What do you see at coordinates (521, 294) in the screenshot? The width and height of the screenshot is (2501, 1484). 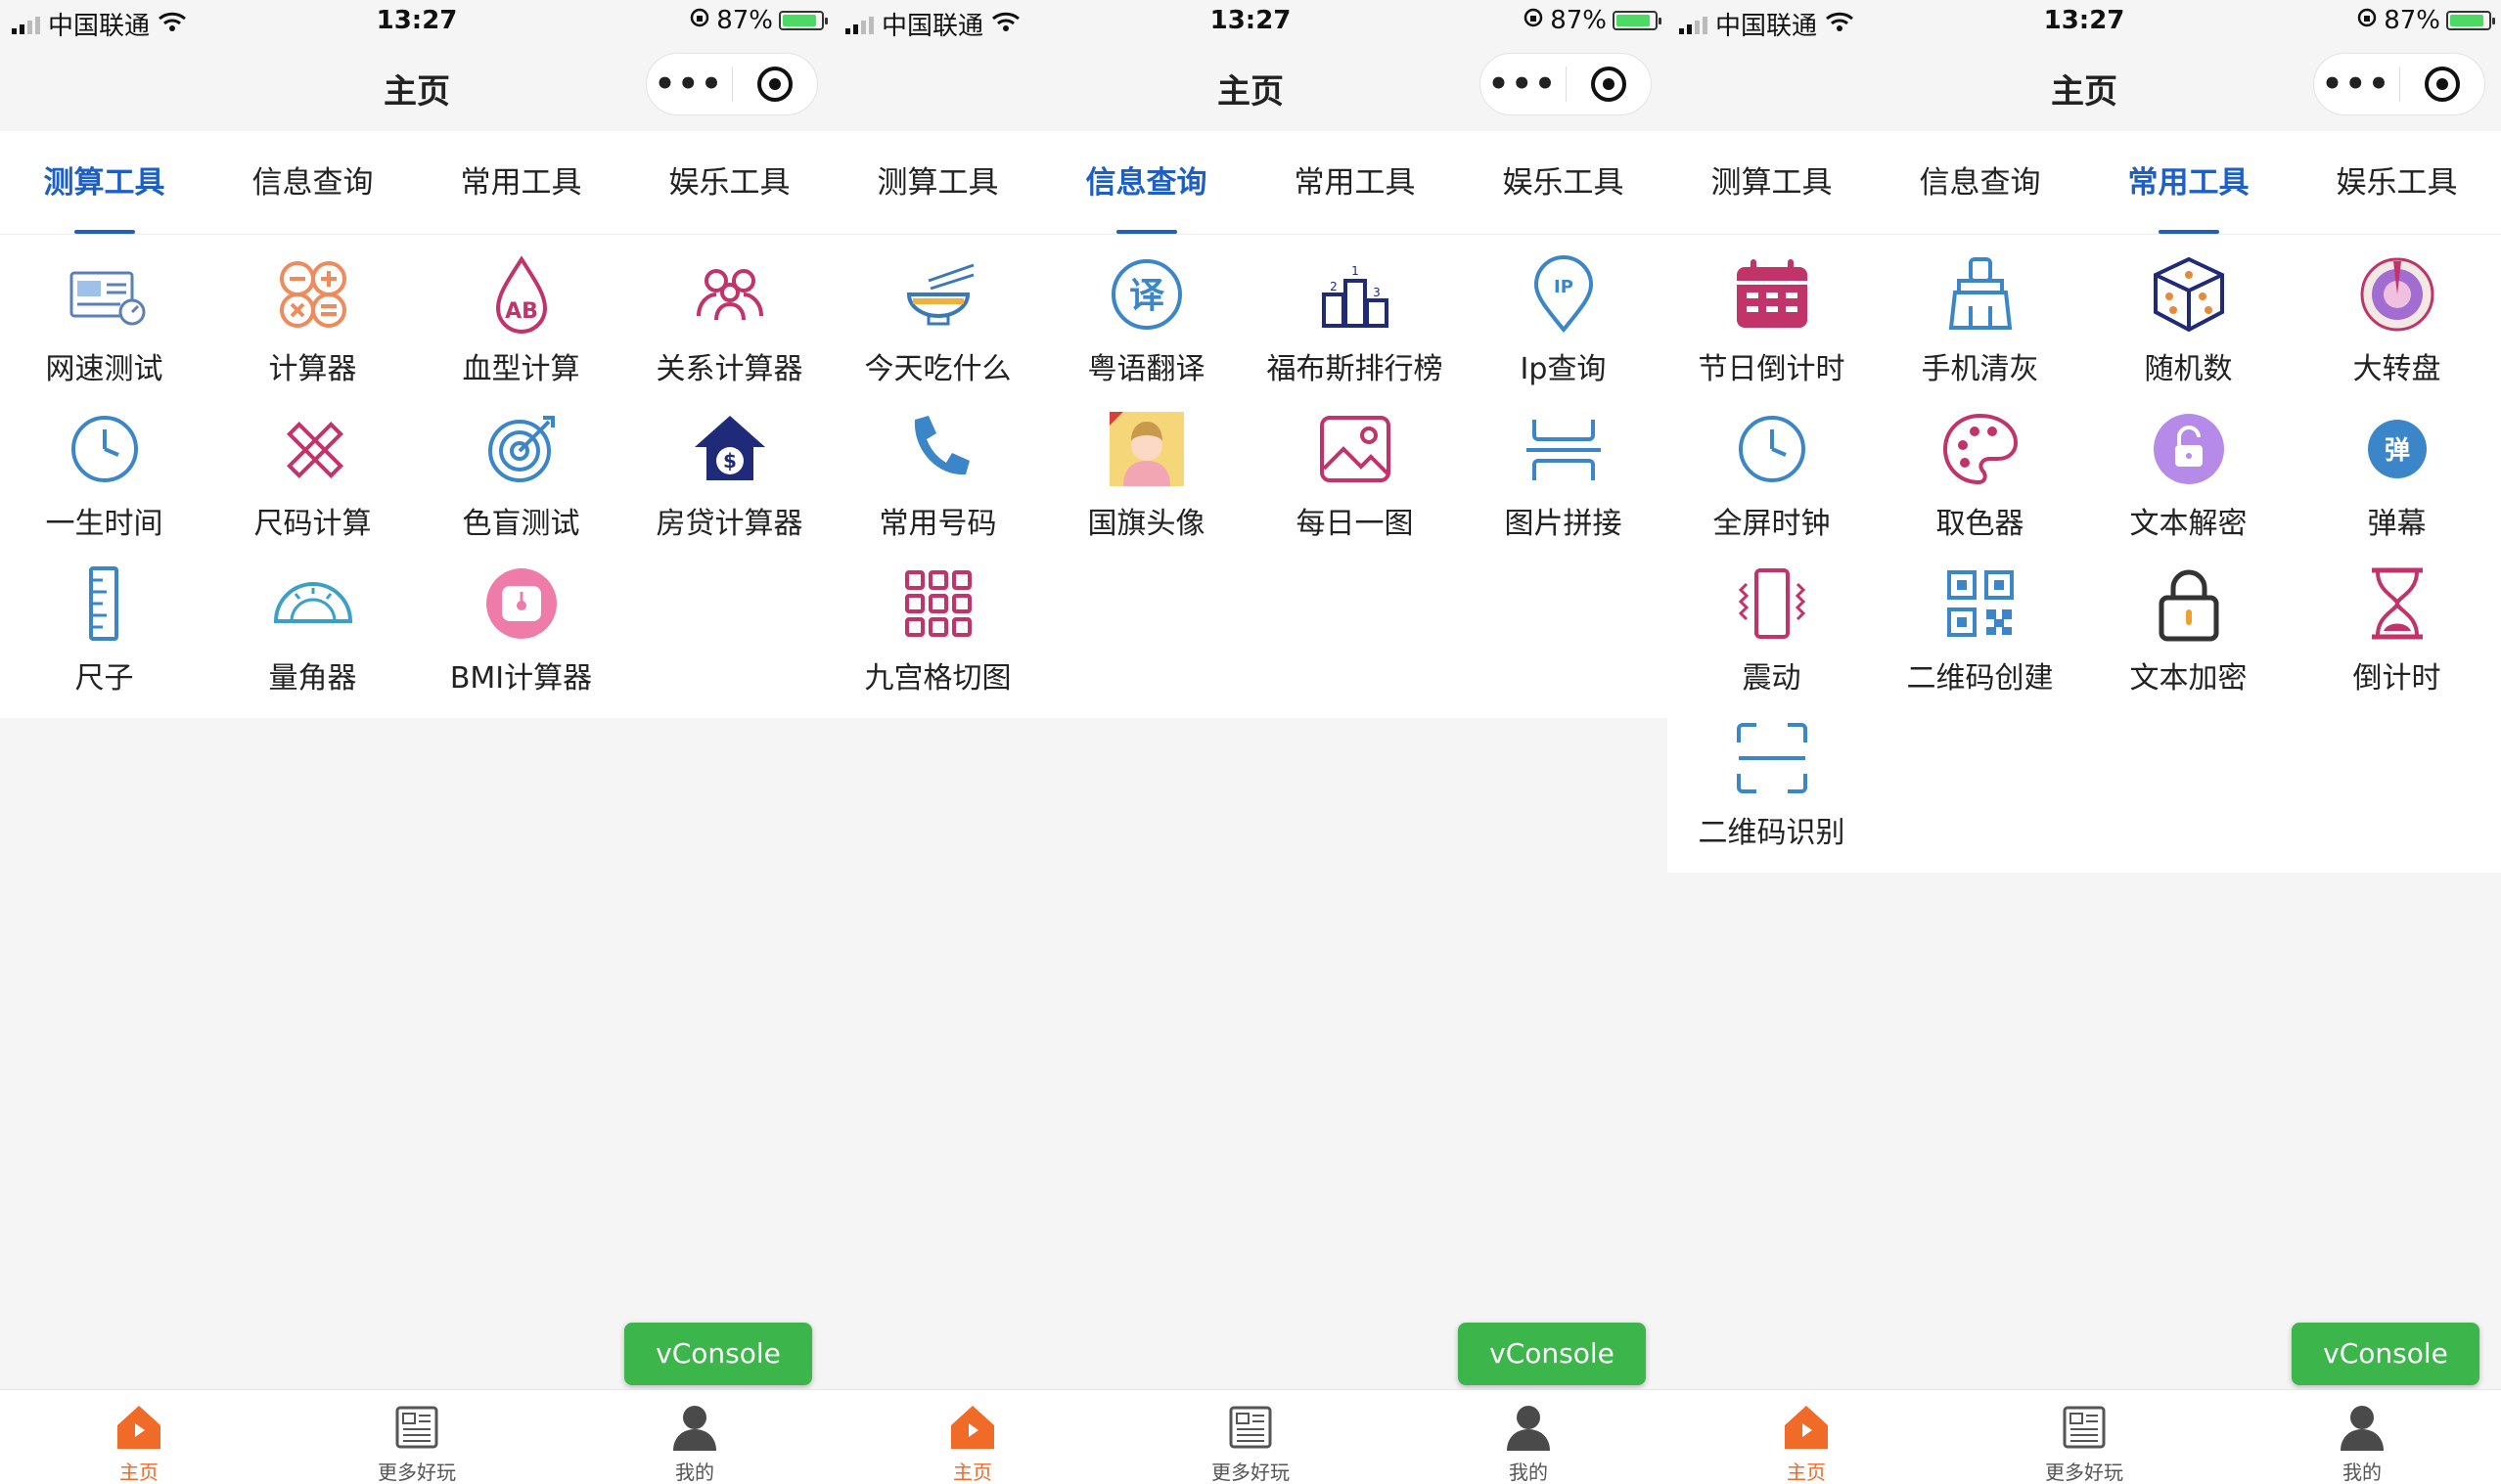 I see `blood-type-icon: AB` at bounding box center [521, 294].